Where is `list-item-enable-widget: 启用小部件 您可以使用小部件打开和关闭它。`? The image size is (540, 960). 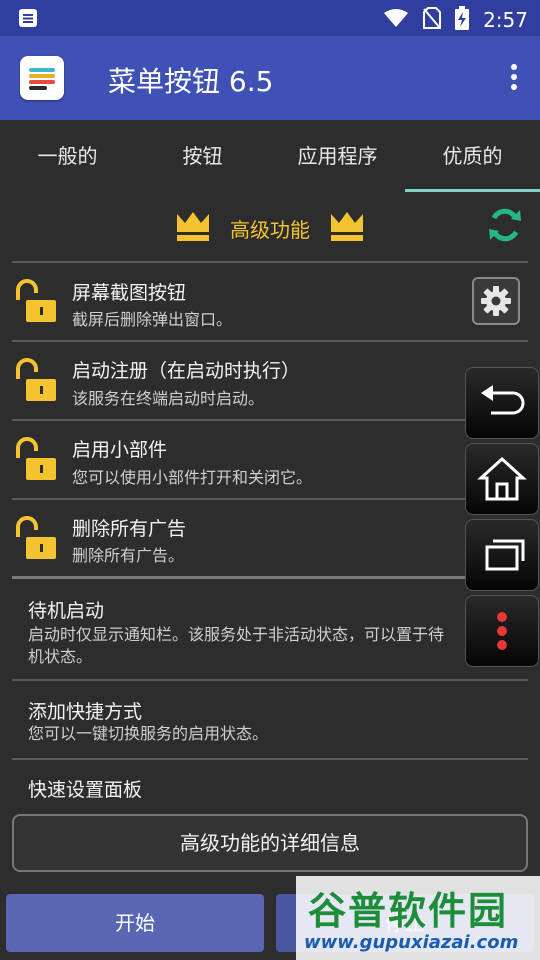 list-item-enable-widget: 启用小部件 您可以使用小部件打开和关闭它。 is located at coordinates (270, 459).